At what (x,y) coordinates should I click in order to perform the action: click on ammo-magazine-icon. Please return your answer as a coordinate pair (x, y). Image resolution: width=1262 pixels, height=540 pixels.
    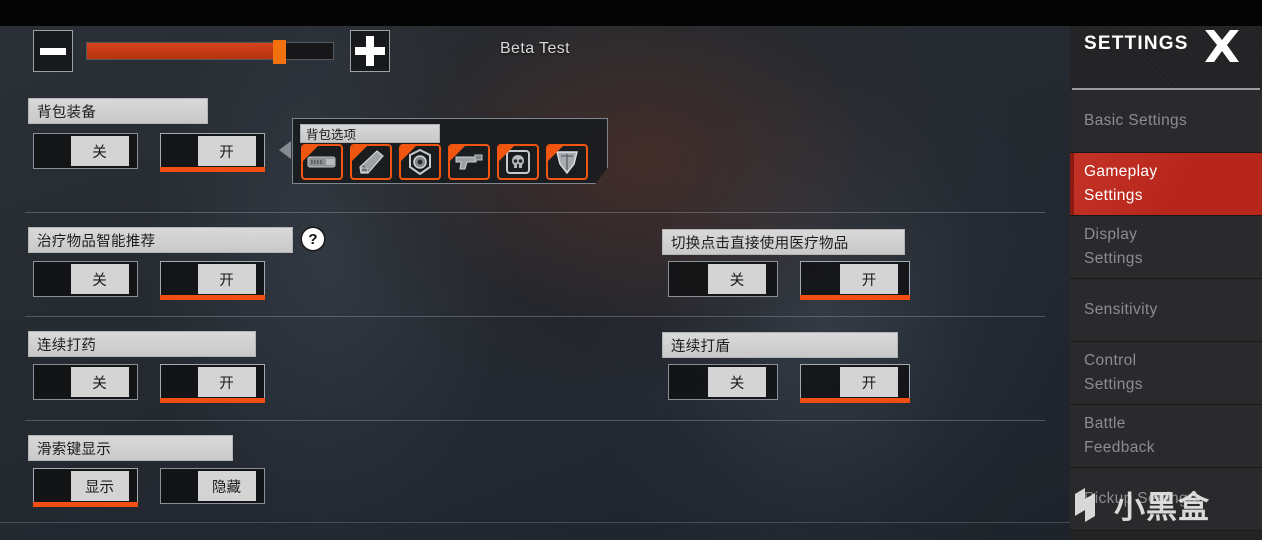
    Looking at the image, I should click on (322, 162).